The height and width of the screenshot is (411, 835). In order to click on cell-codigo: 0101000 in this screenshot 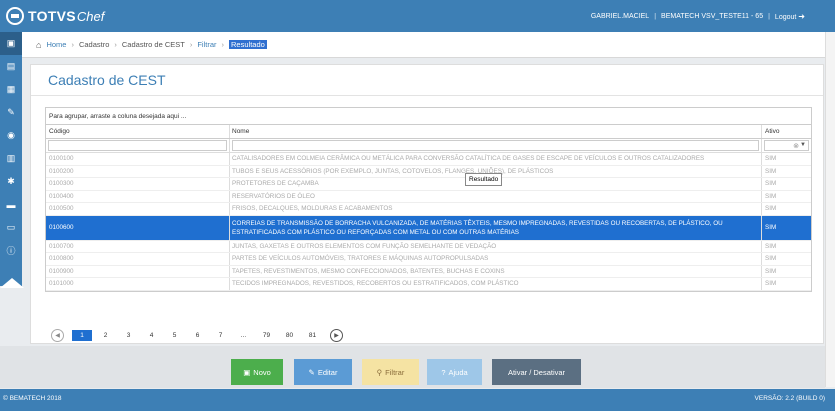, I will do `click(138, 284)`.